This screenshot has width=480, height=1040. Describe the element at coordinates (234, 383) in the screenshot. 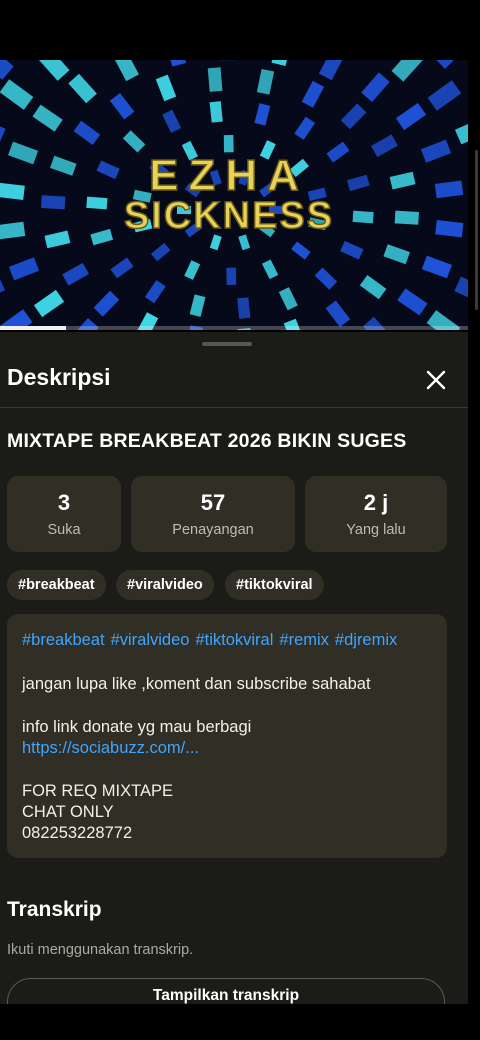

I see `panel-header: Deskripsi` at that location.